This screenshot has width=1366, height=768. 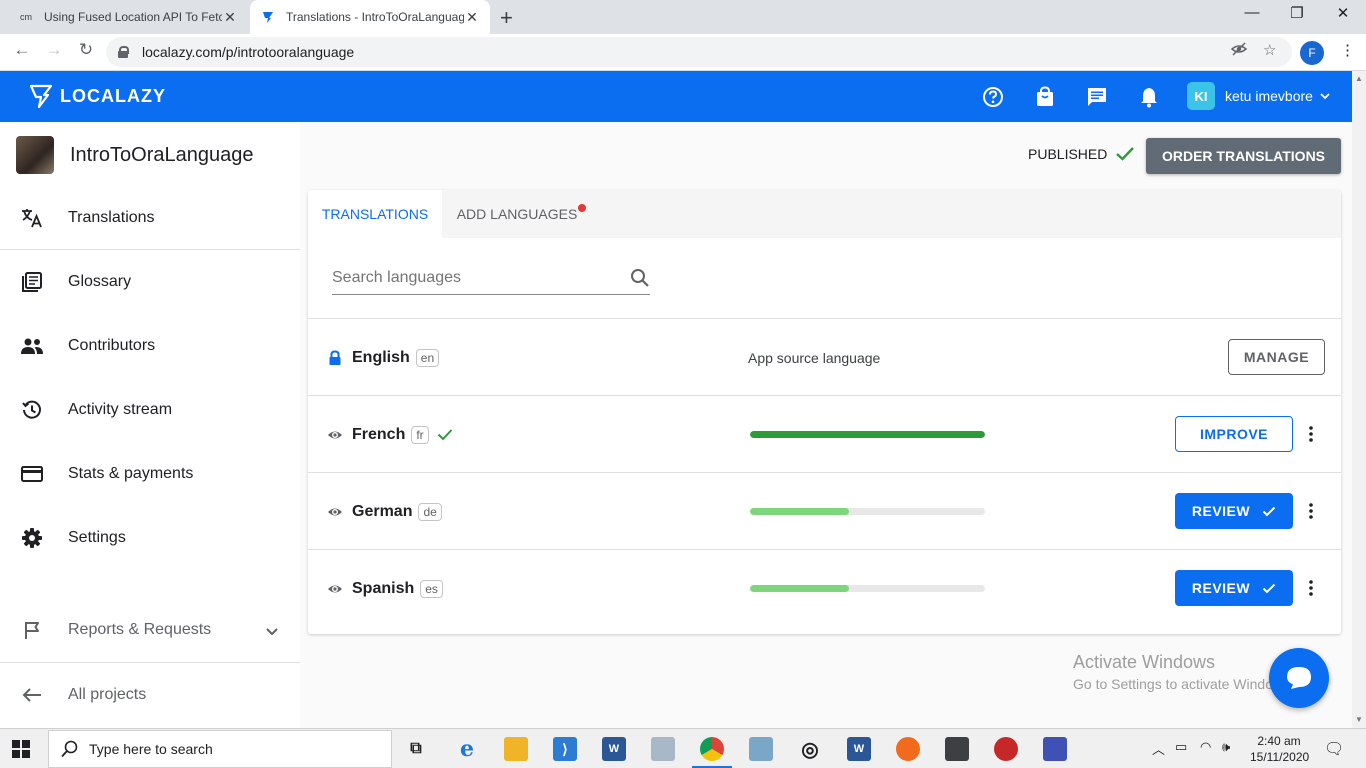 What do you see at coordinates (268, 17) in the screenshot?
I see `localazy-favicon-icon` at bounding box center [268, 17].